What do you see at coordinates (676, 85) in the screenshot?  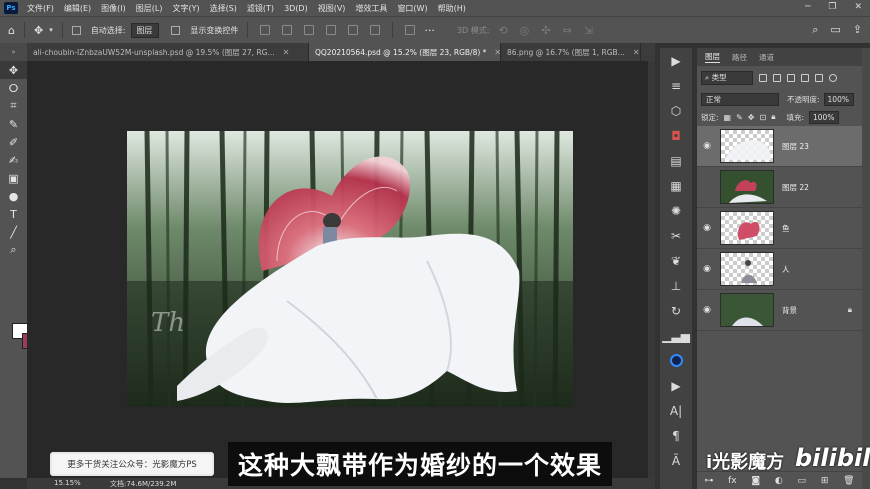 I see `adjustments-panel-icon: ≡` at bounding box center [676, 85].